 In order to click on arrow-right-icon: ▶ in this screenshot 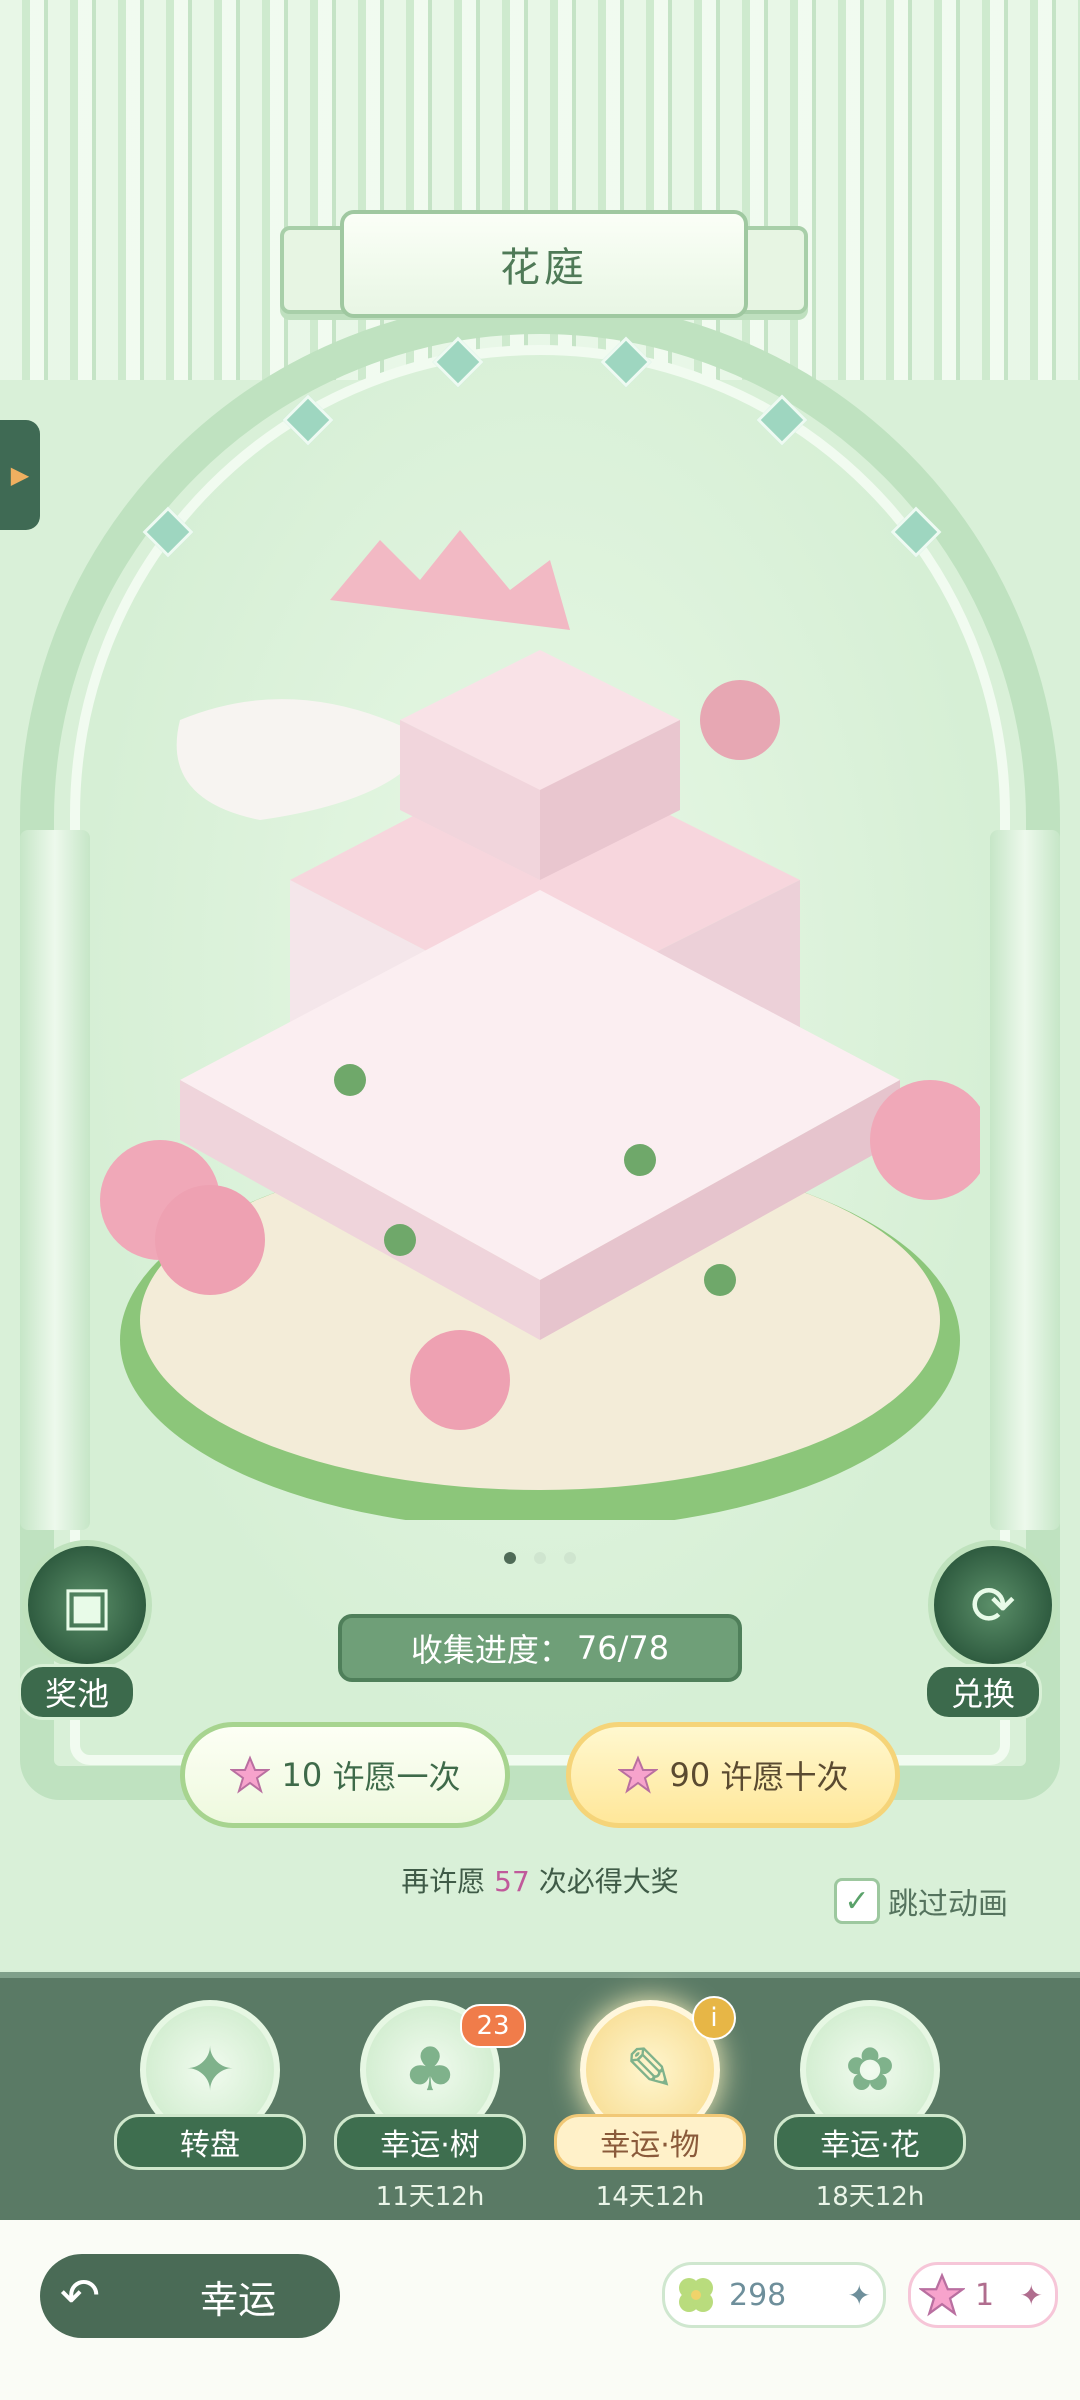, I will do `click(20, 475)`.